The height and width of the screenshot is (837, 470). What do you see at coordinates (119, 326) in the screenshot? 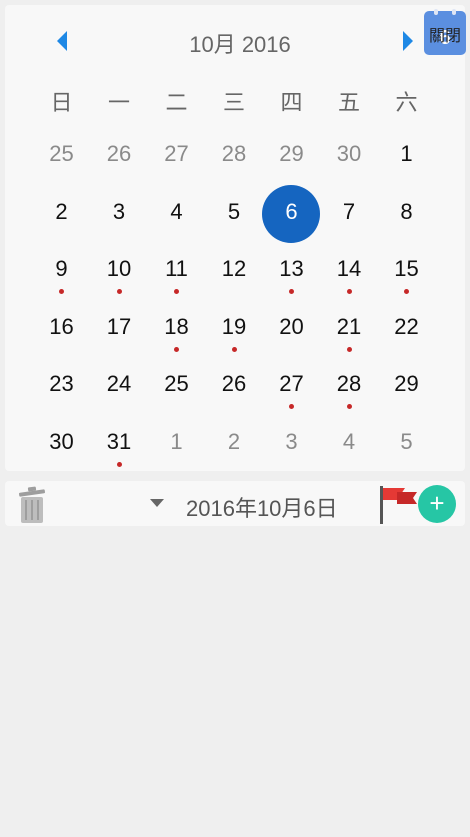
I see `day-number: 17` at bounding box center [119, 326].